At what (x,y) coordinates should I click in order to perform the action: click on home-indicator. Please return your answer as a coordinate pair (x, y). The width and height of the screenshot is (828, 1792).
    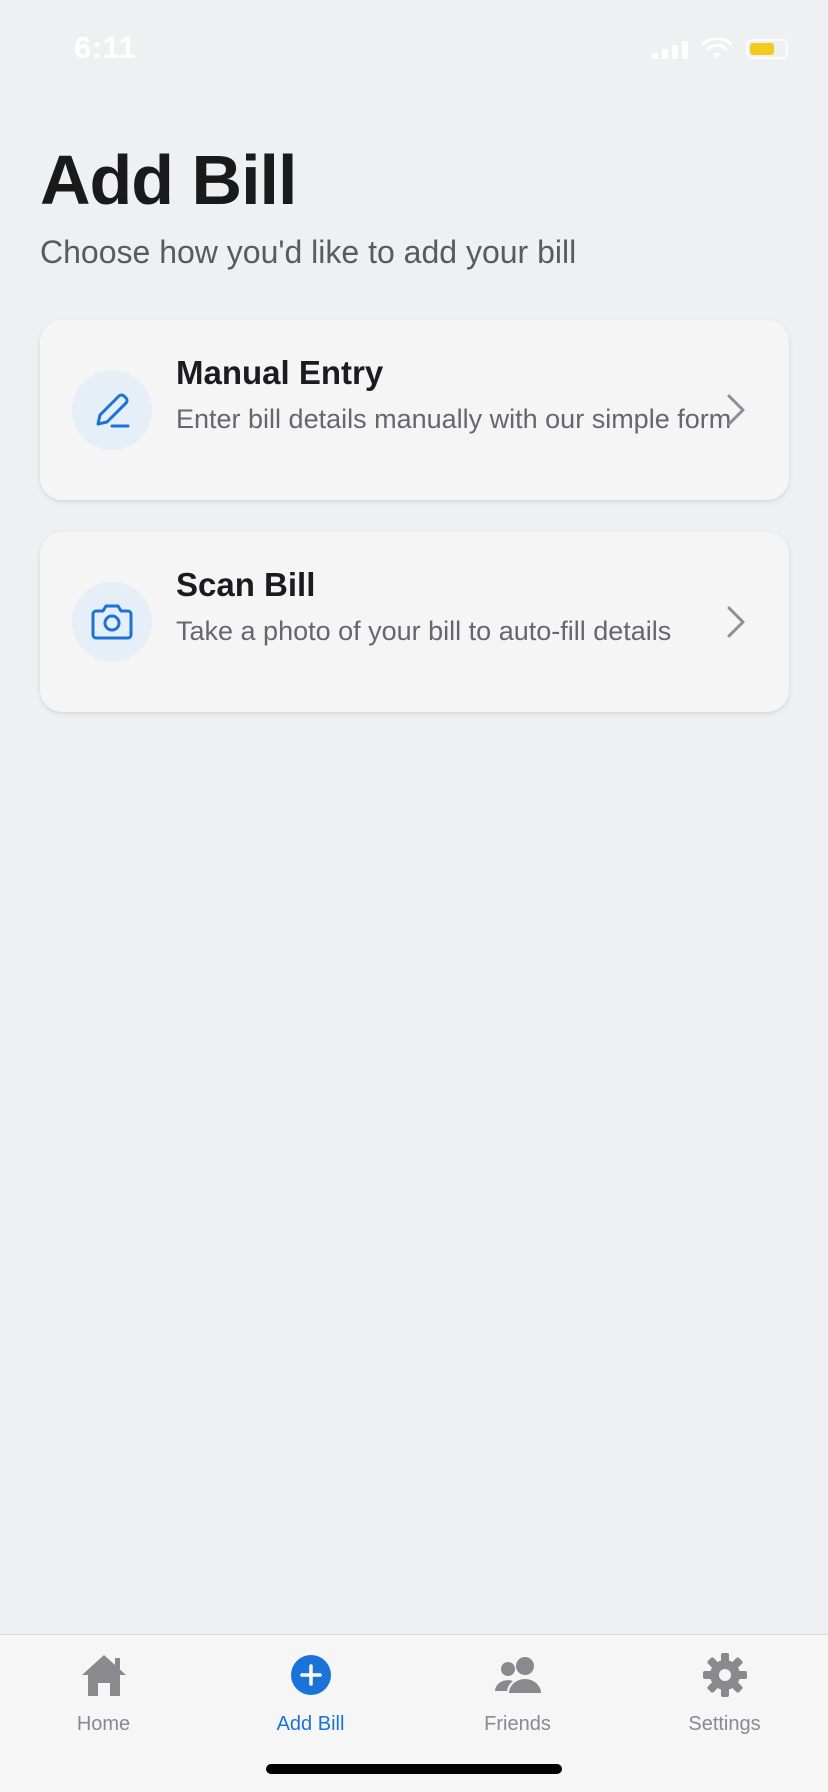
    Looking at the image, I should click on (414, 1769).